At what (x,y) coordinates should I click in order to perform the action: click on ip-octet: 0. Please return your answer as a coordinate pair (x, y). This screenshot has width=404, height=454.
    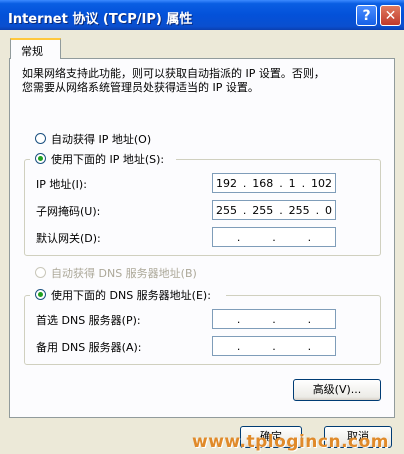
    Looking at the image, I should click on (328, 210).